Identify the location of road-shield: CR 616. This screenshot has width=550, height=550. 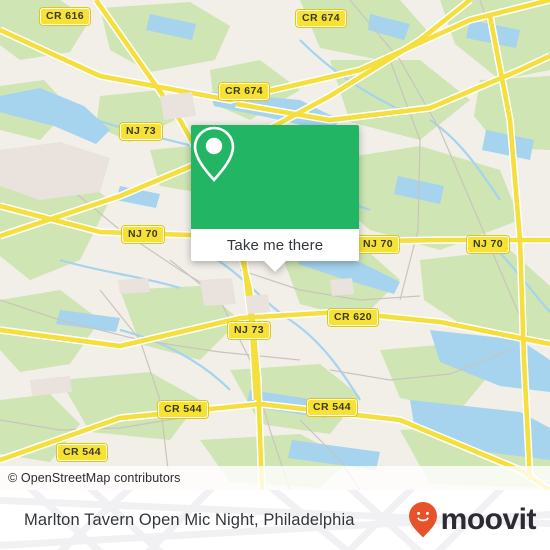
(65, 16).